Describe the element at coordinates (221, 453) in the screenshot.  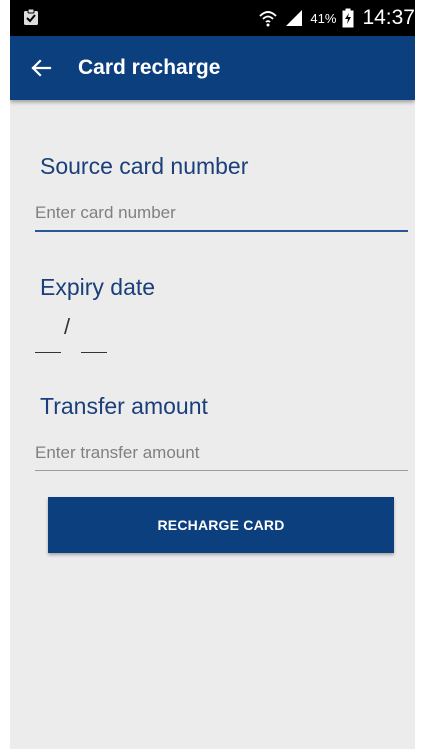
I see `transfer-amount-input` at that location.